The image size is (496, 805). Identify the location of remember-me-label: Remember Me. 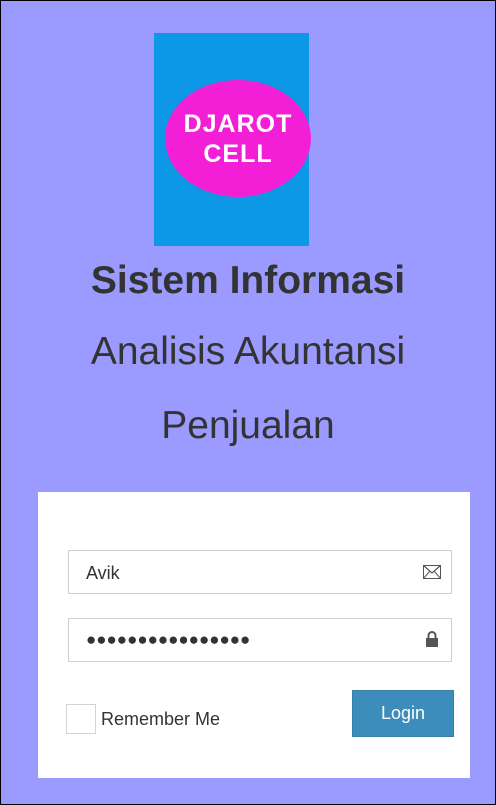
(161, 719).